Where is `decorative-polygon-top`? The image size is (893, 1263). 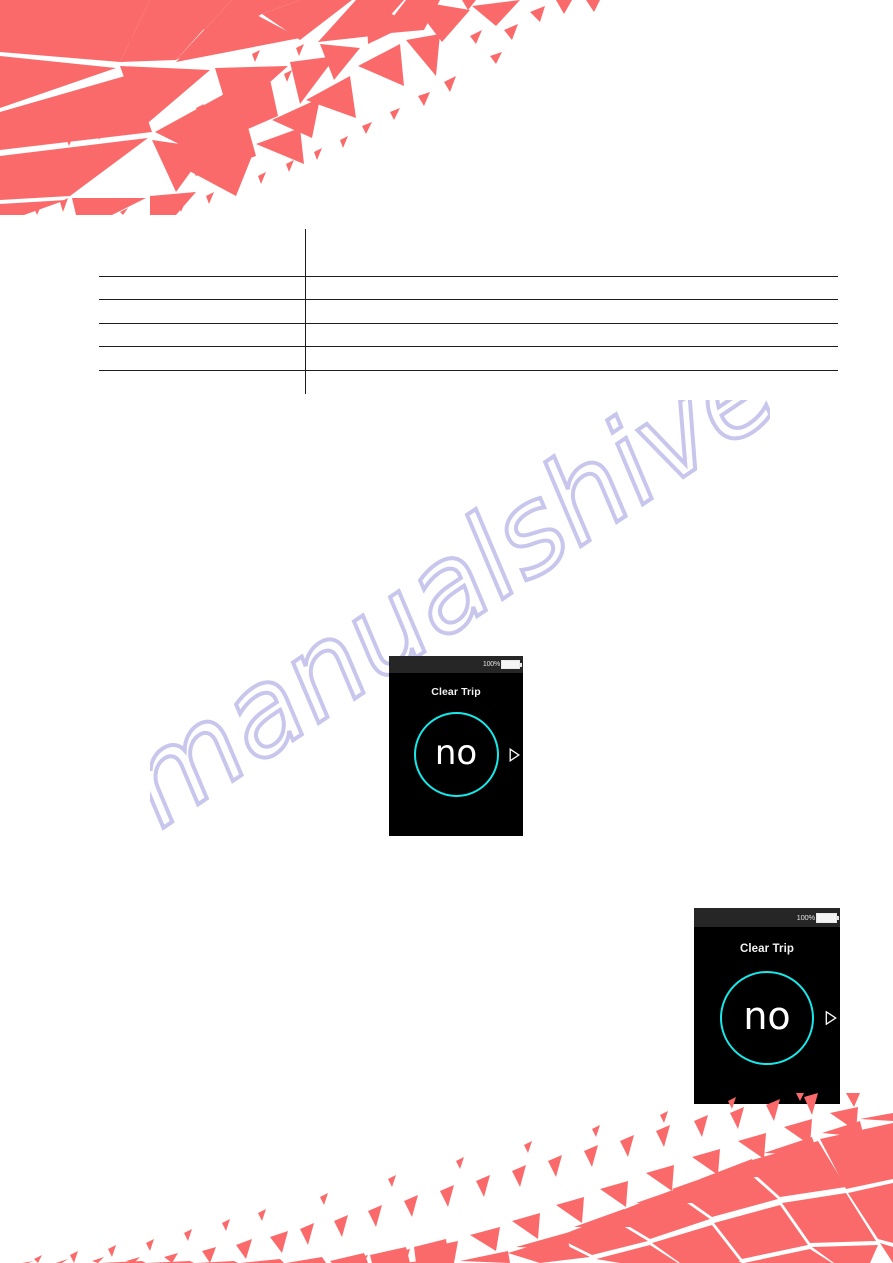
decorative-polygon-top is located at coordinates (300, 107).